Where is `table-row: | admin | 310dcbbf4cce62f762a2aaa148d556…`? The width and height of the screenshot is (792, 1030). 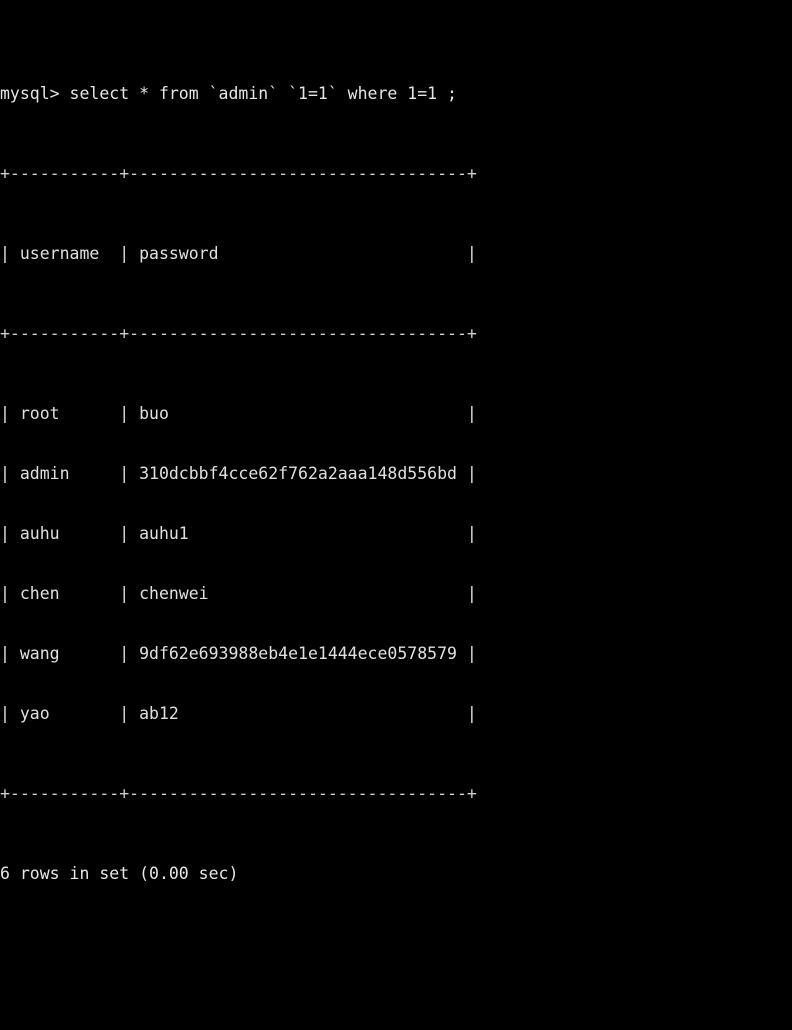 table-row: | admin | 310dcbbf4cce62f762a2aaa148d556… is located at coordinates (238, 473).